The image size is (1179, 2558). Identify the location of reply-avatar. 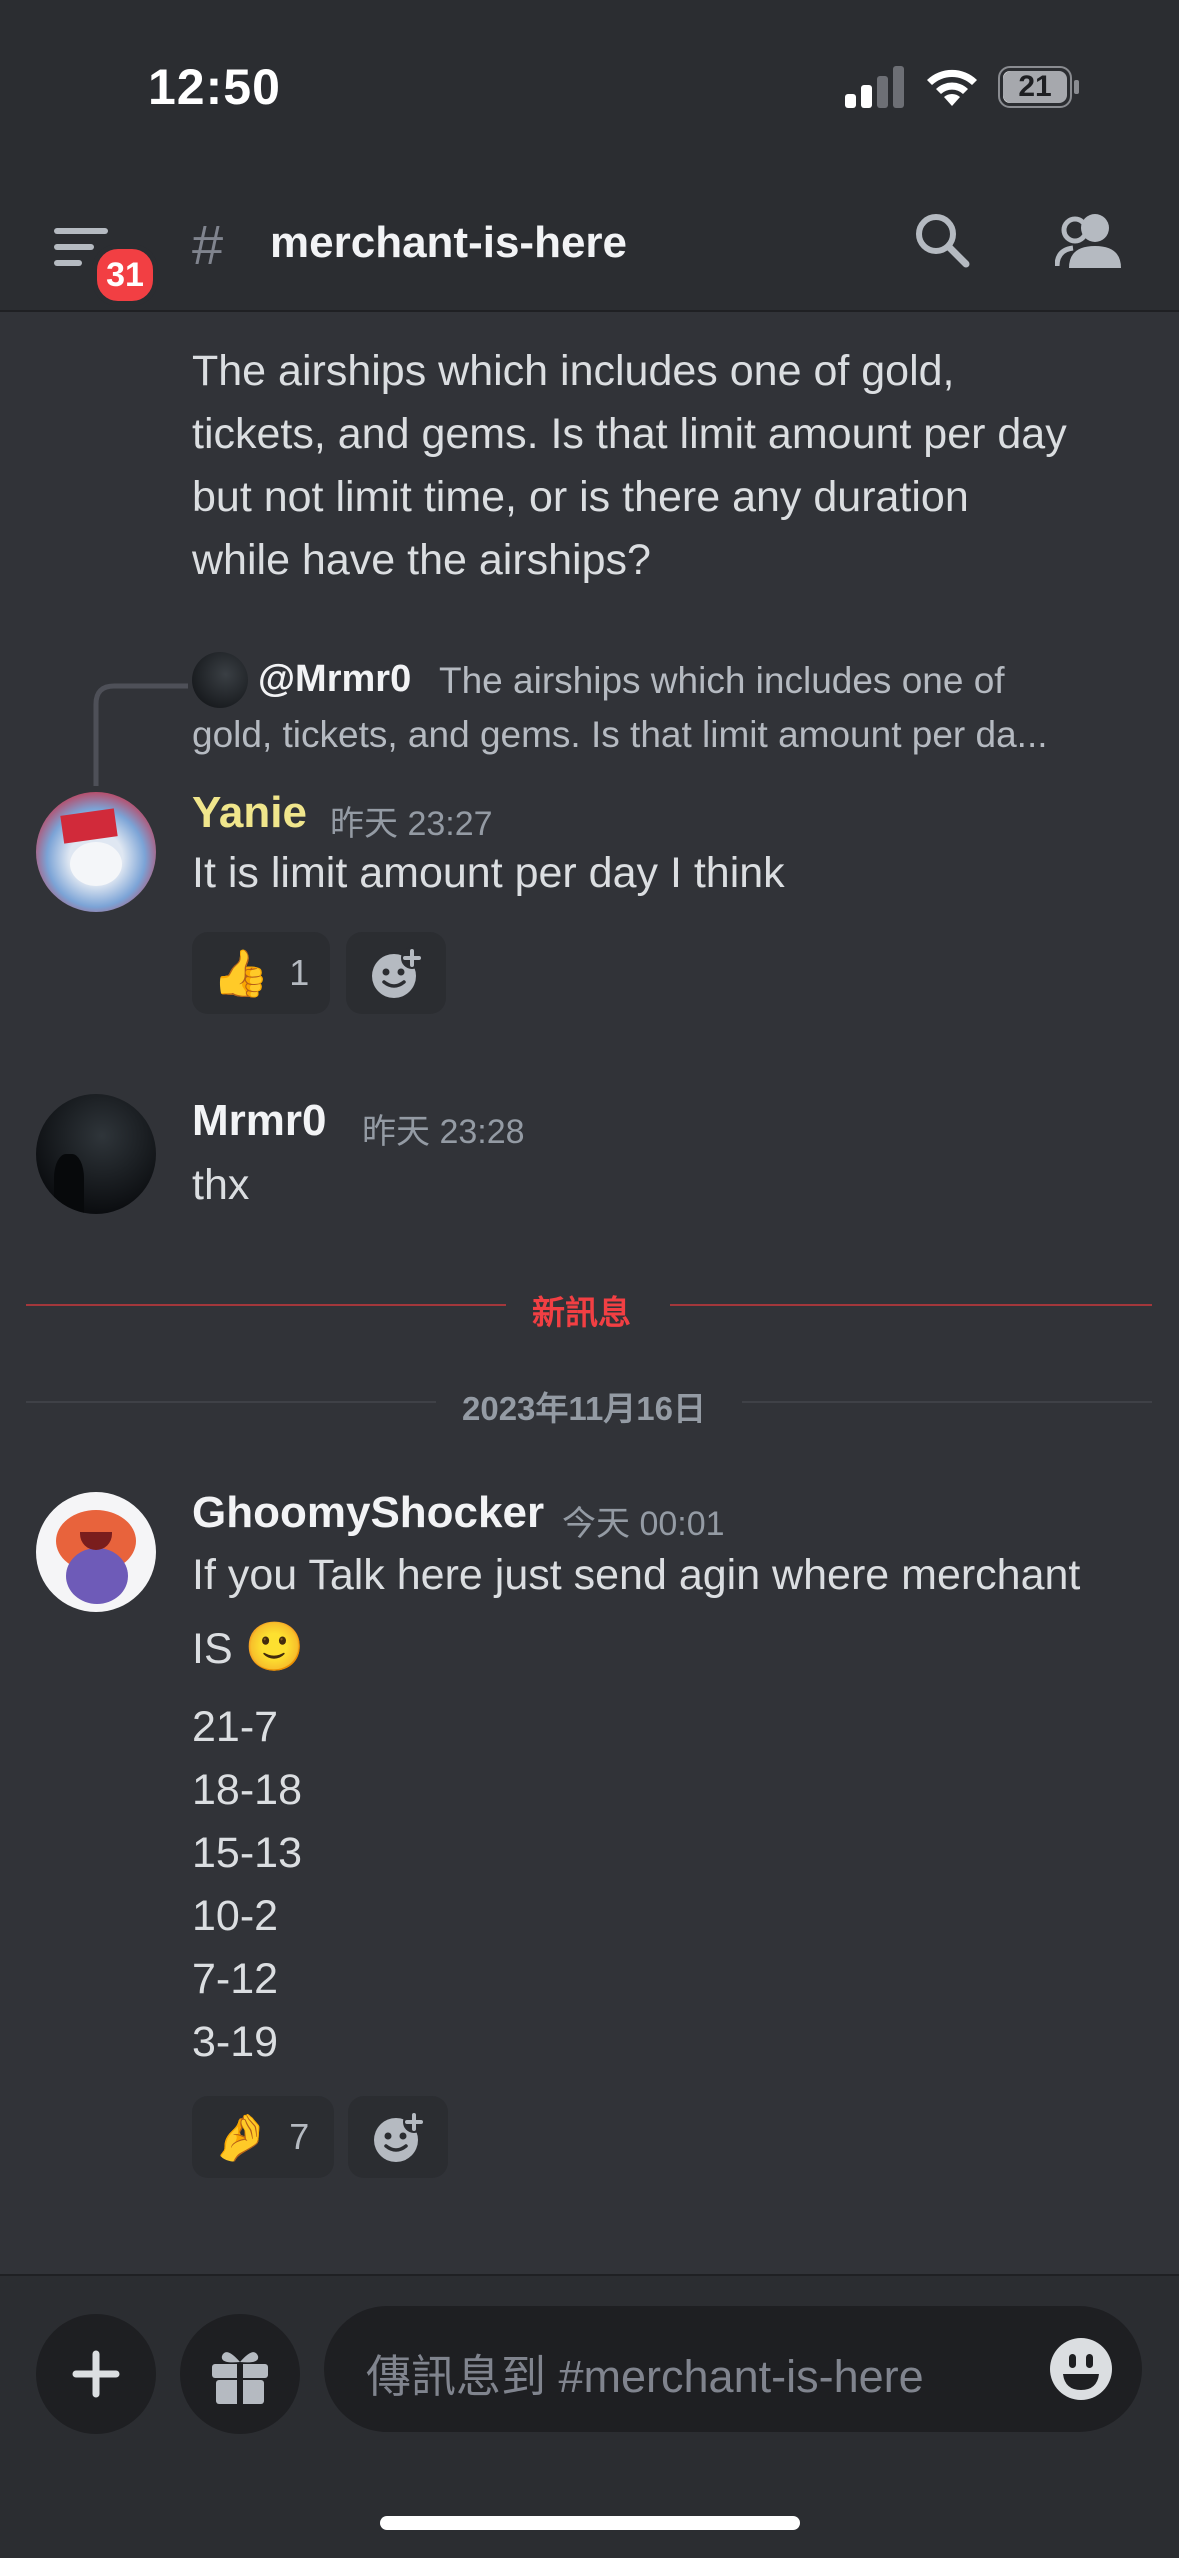
(220, 680).